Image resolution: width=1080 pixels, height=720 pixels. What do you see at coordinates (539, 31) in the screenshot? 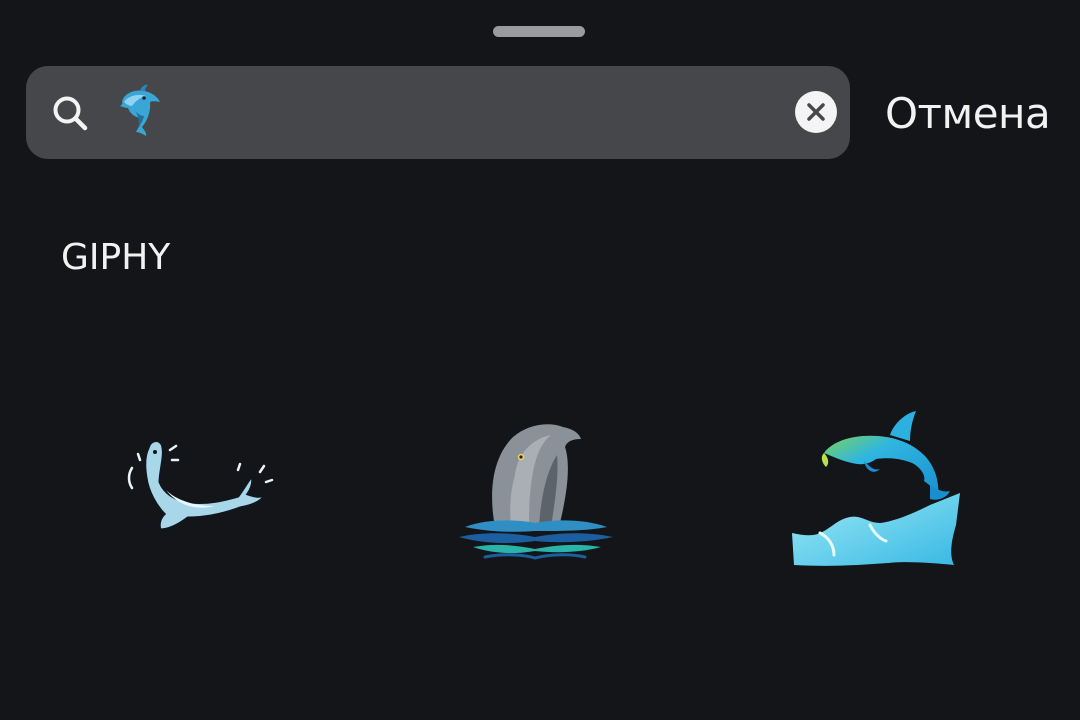
I see `sheet-drag-handle` at bounding box center [539, 31].